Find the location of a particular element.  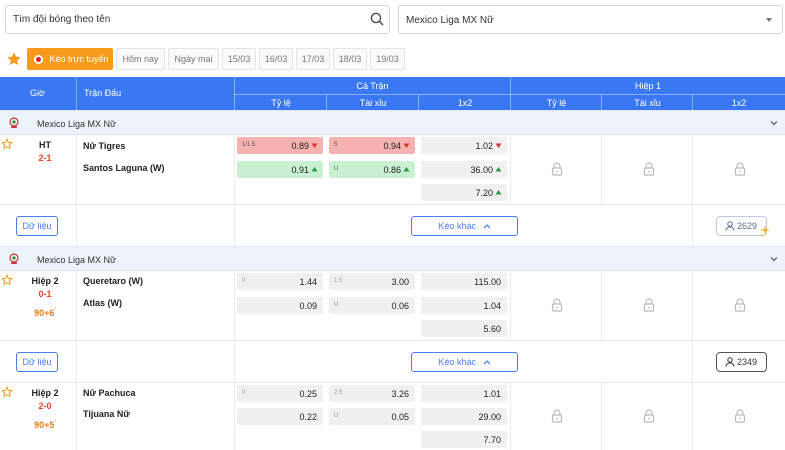

col-match: Trận Đấu is located at coordinates (103, 93).